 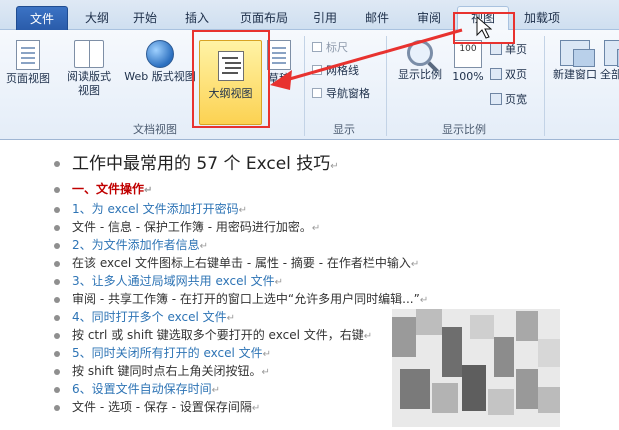 I want to click on outline-line-text: 3、让多人通过局域网共用 excel 文件, so click(x=173, y=281).